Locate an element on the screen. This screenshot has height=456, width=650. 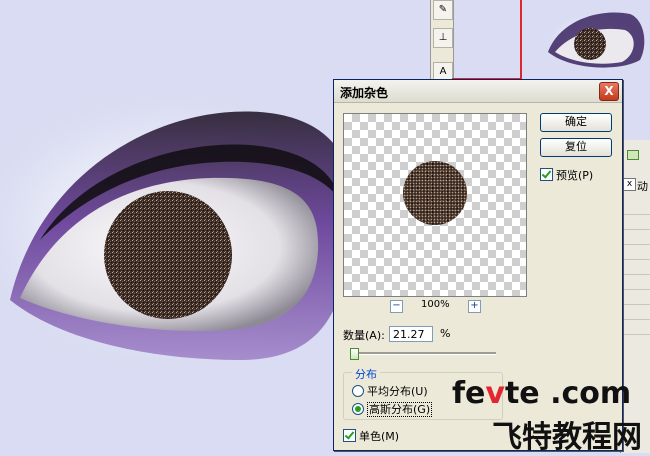
radio-gaussian-label: 高斯分布(G) is located at coordinates (400, 409).